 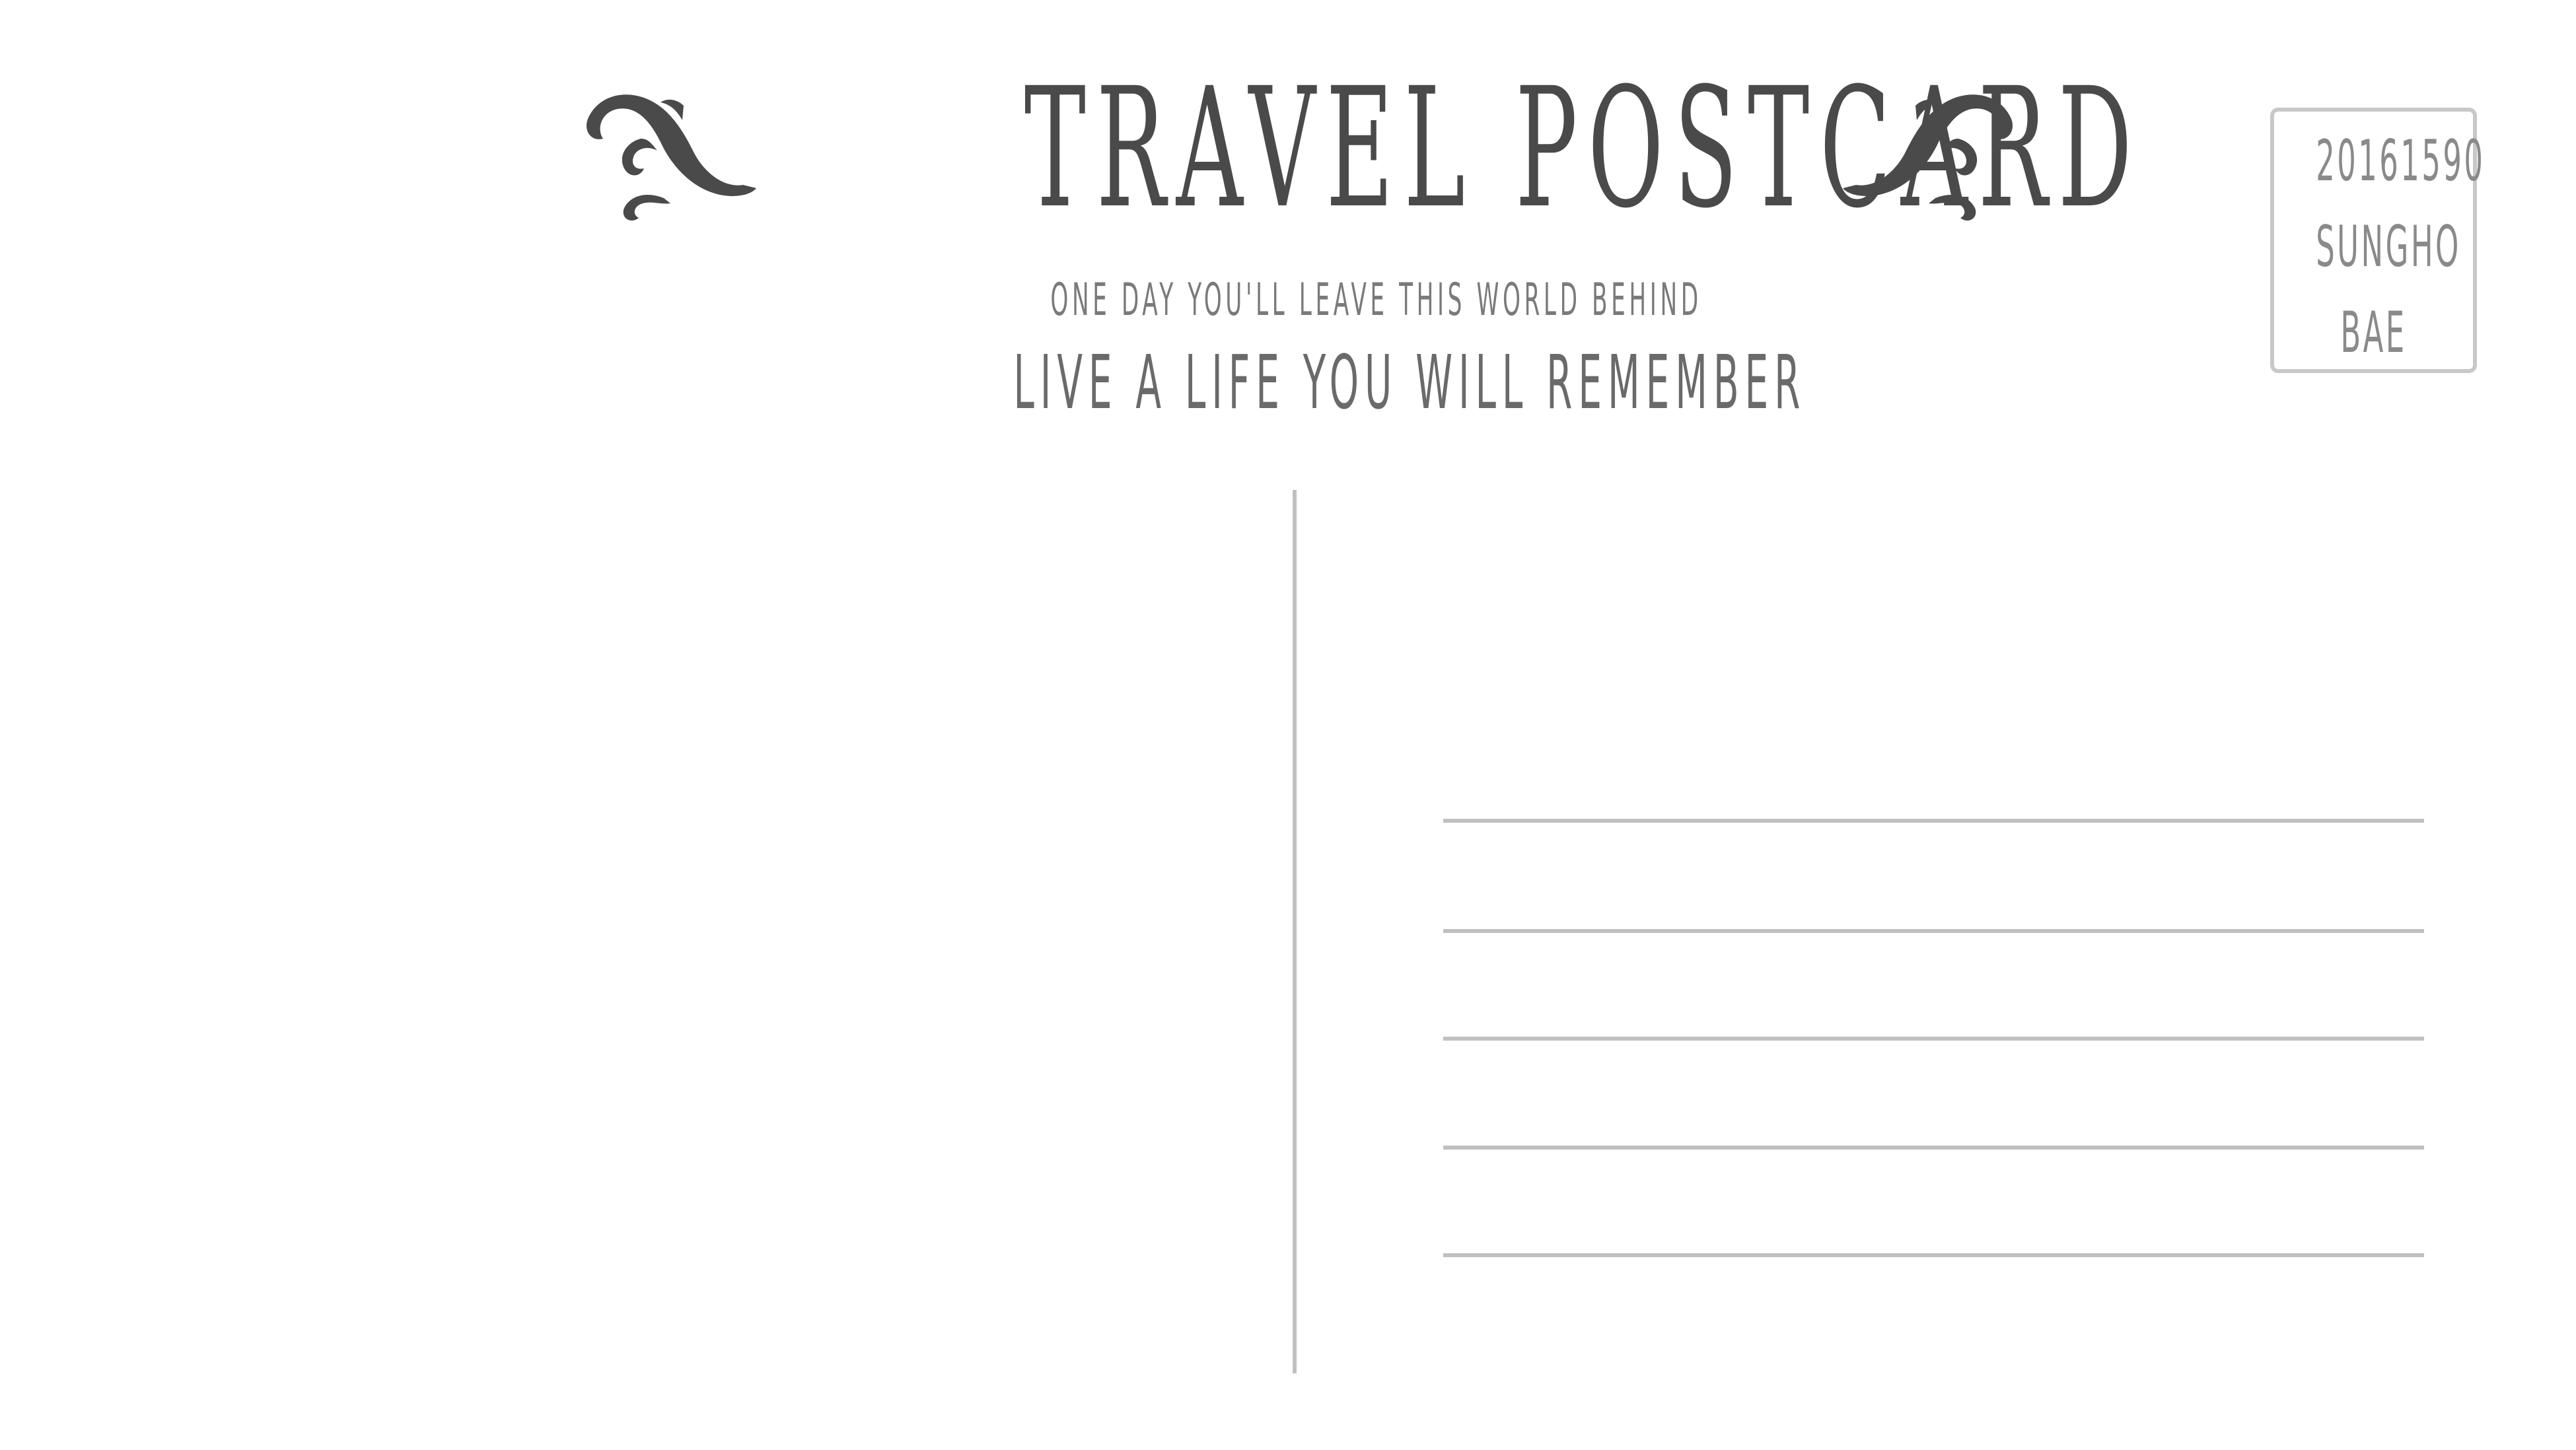 I want to click on postcard-title: TRAVEL POSTCARD, so click(x=1583, y=148).